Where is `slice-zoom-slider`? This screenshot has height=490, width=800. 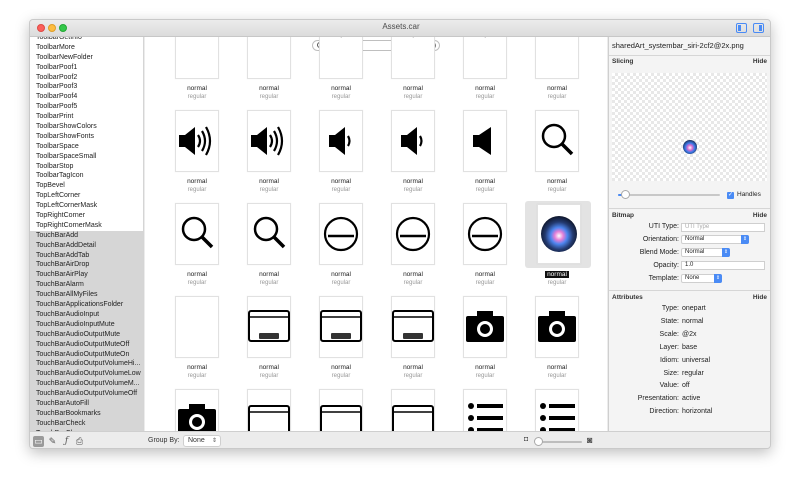 slice-zoom-slider is located at coordinates (669, 195).